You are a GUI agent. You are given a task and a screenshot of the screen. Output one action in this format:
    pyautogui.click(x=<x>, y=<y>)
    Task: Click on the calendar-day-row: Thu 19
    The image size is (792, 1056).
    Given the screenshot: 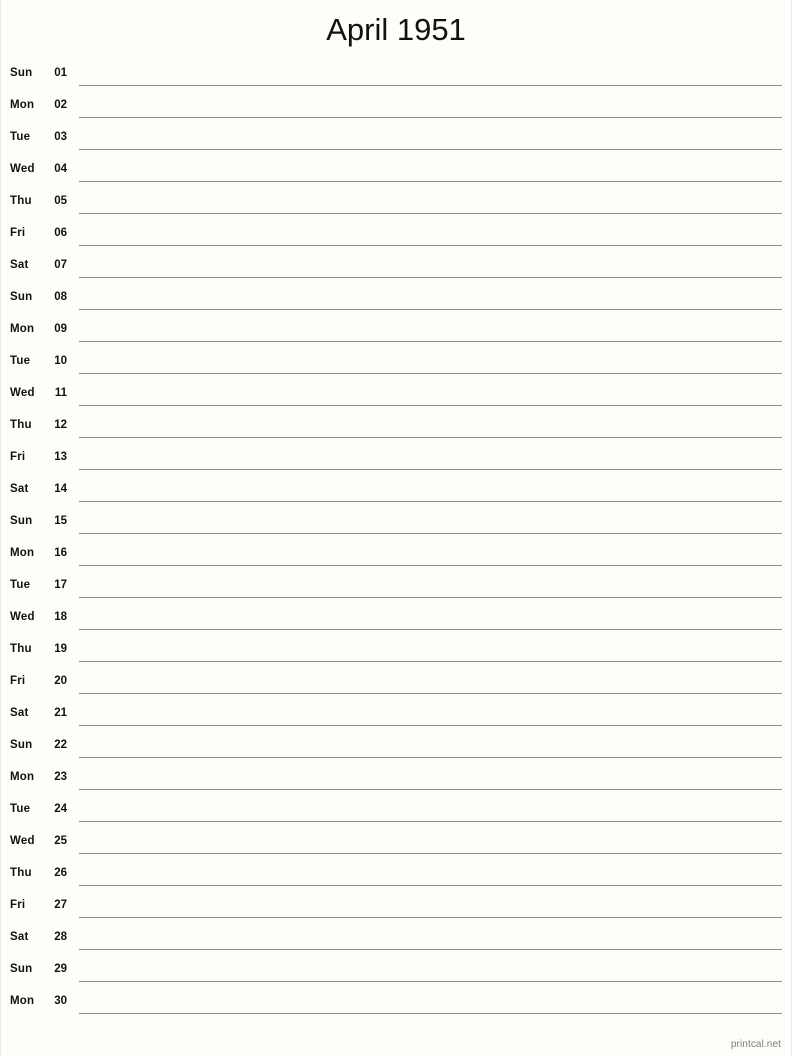 What is the action you would take?
    pyautogui.click(x=396, y=652)
    